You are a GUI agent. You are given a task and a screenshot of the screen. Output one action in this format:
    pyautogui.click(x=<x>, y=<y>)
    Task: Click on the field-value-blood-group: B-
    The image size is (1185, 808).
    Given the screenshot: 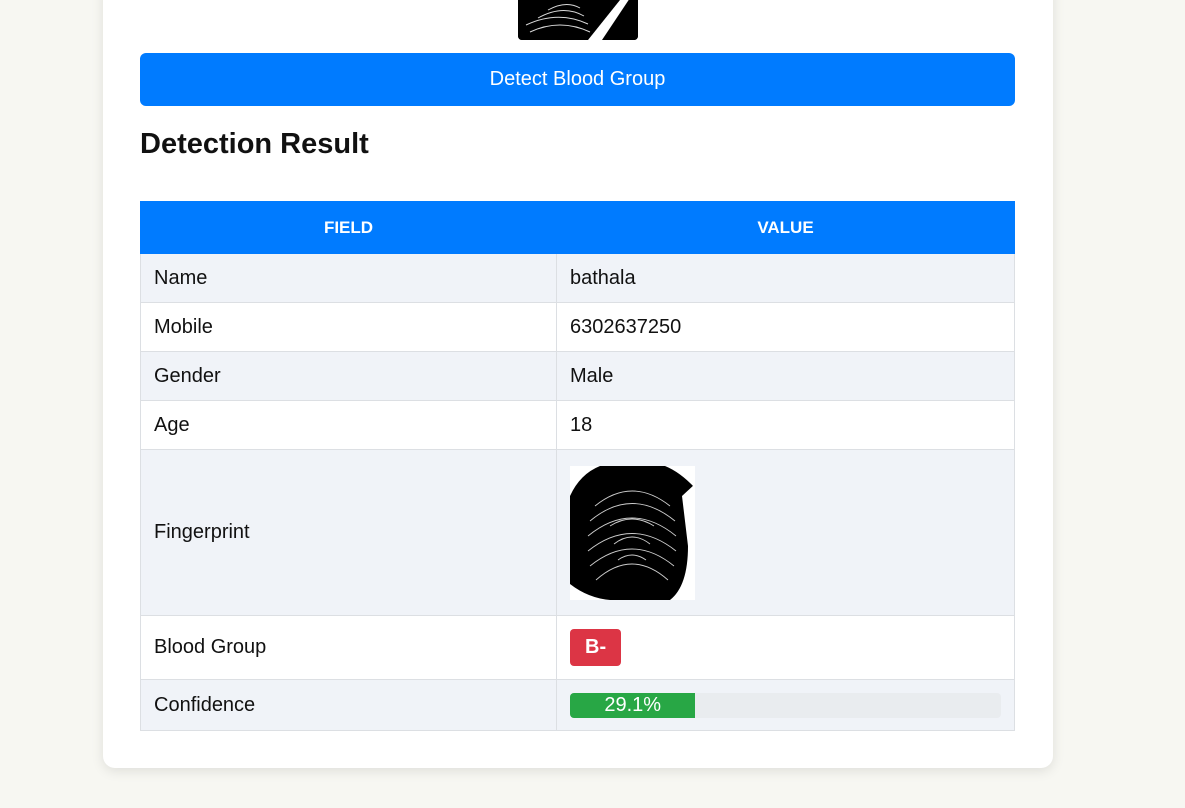 What is the action you would take?
    pyautogui.click(x=785, y=647)
    